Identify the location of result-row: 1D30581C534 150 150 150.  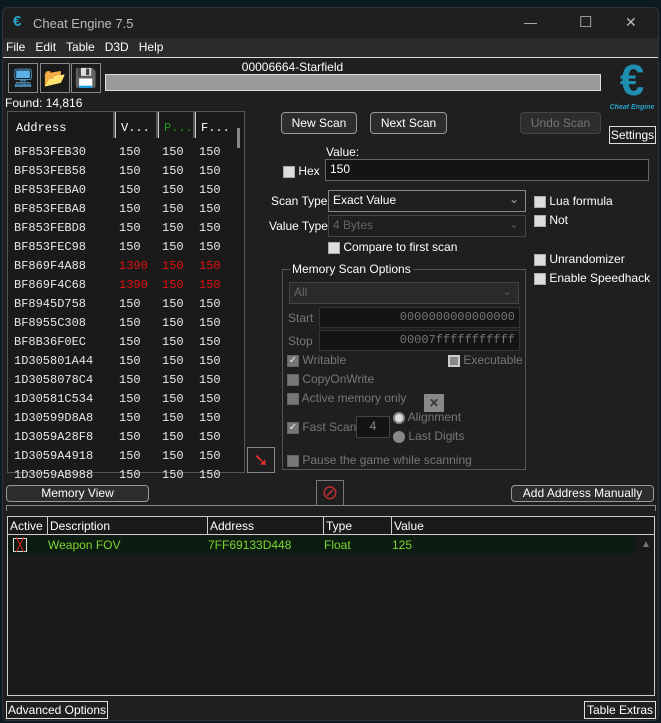
(121, 399).